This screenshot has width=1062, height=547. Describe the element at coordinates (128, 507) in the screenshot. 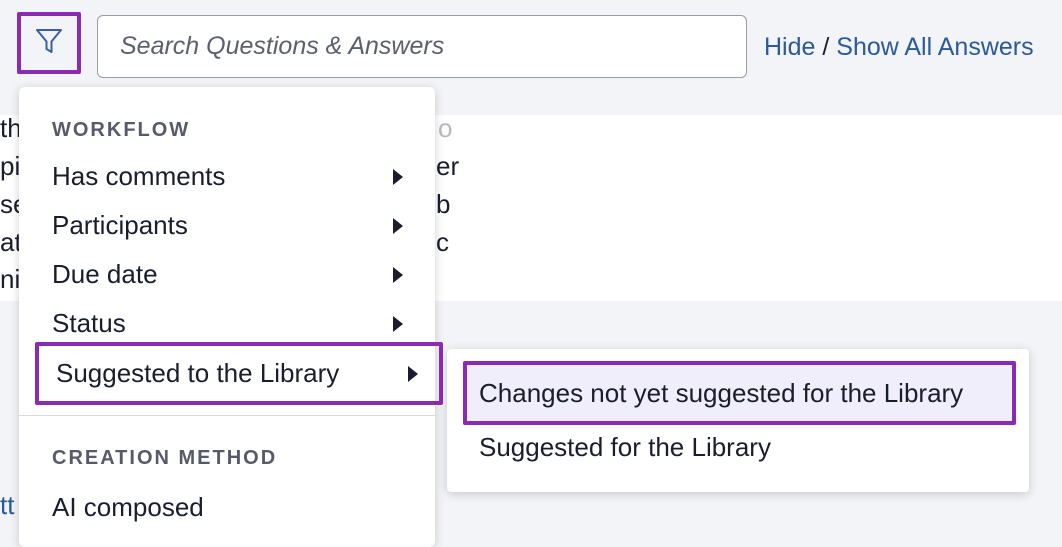

I see `menu-item-label: AI composed` at that location.